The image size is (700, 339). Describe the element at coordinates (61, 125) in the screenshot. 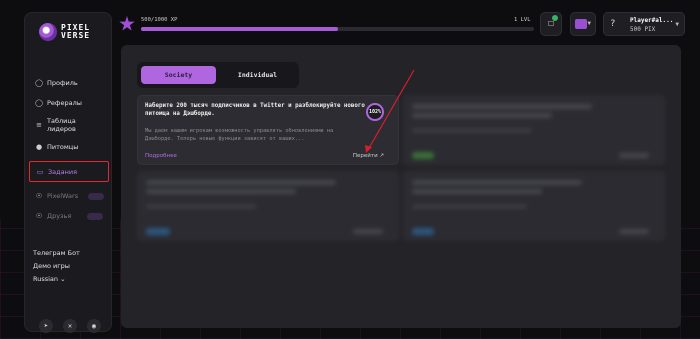

I see `sidebar-item-label: Таблица лидеров` at that location.